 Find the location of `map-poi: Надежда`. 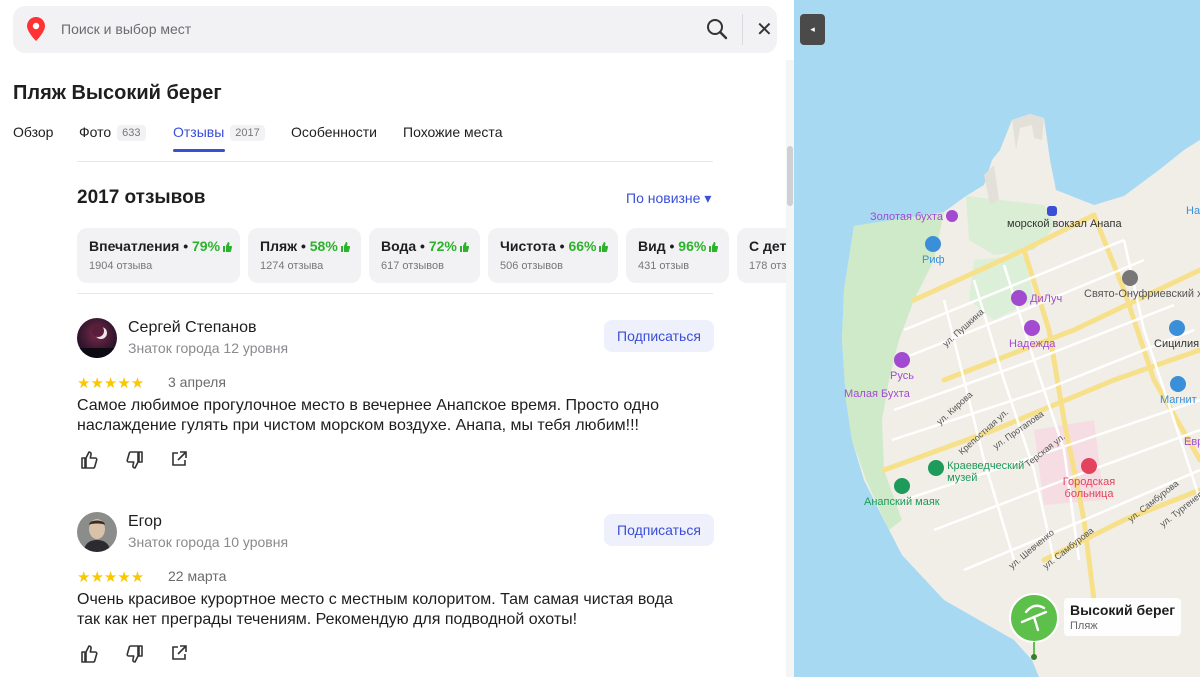

map-poi: Надежда is located at coordinates (1032, 335).